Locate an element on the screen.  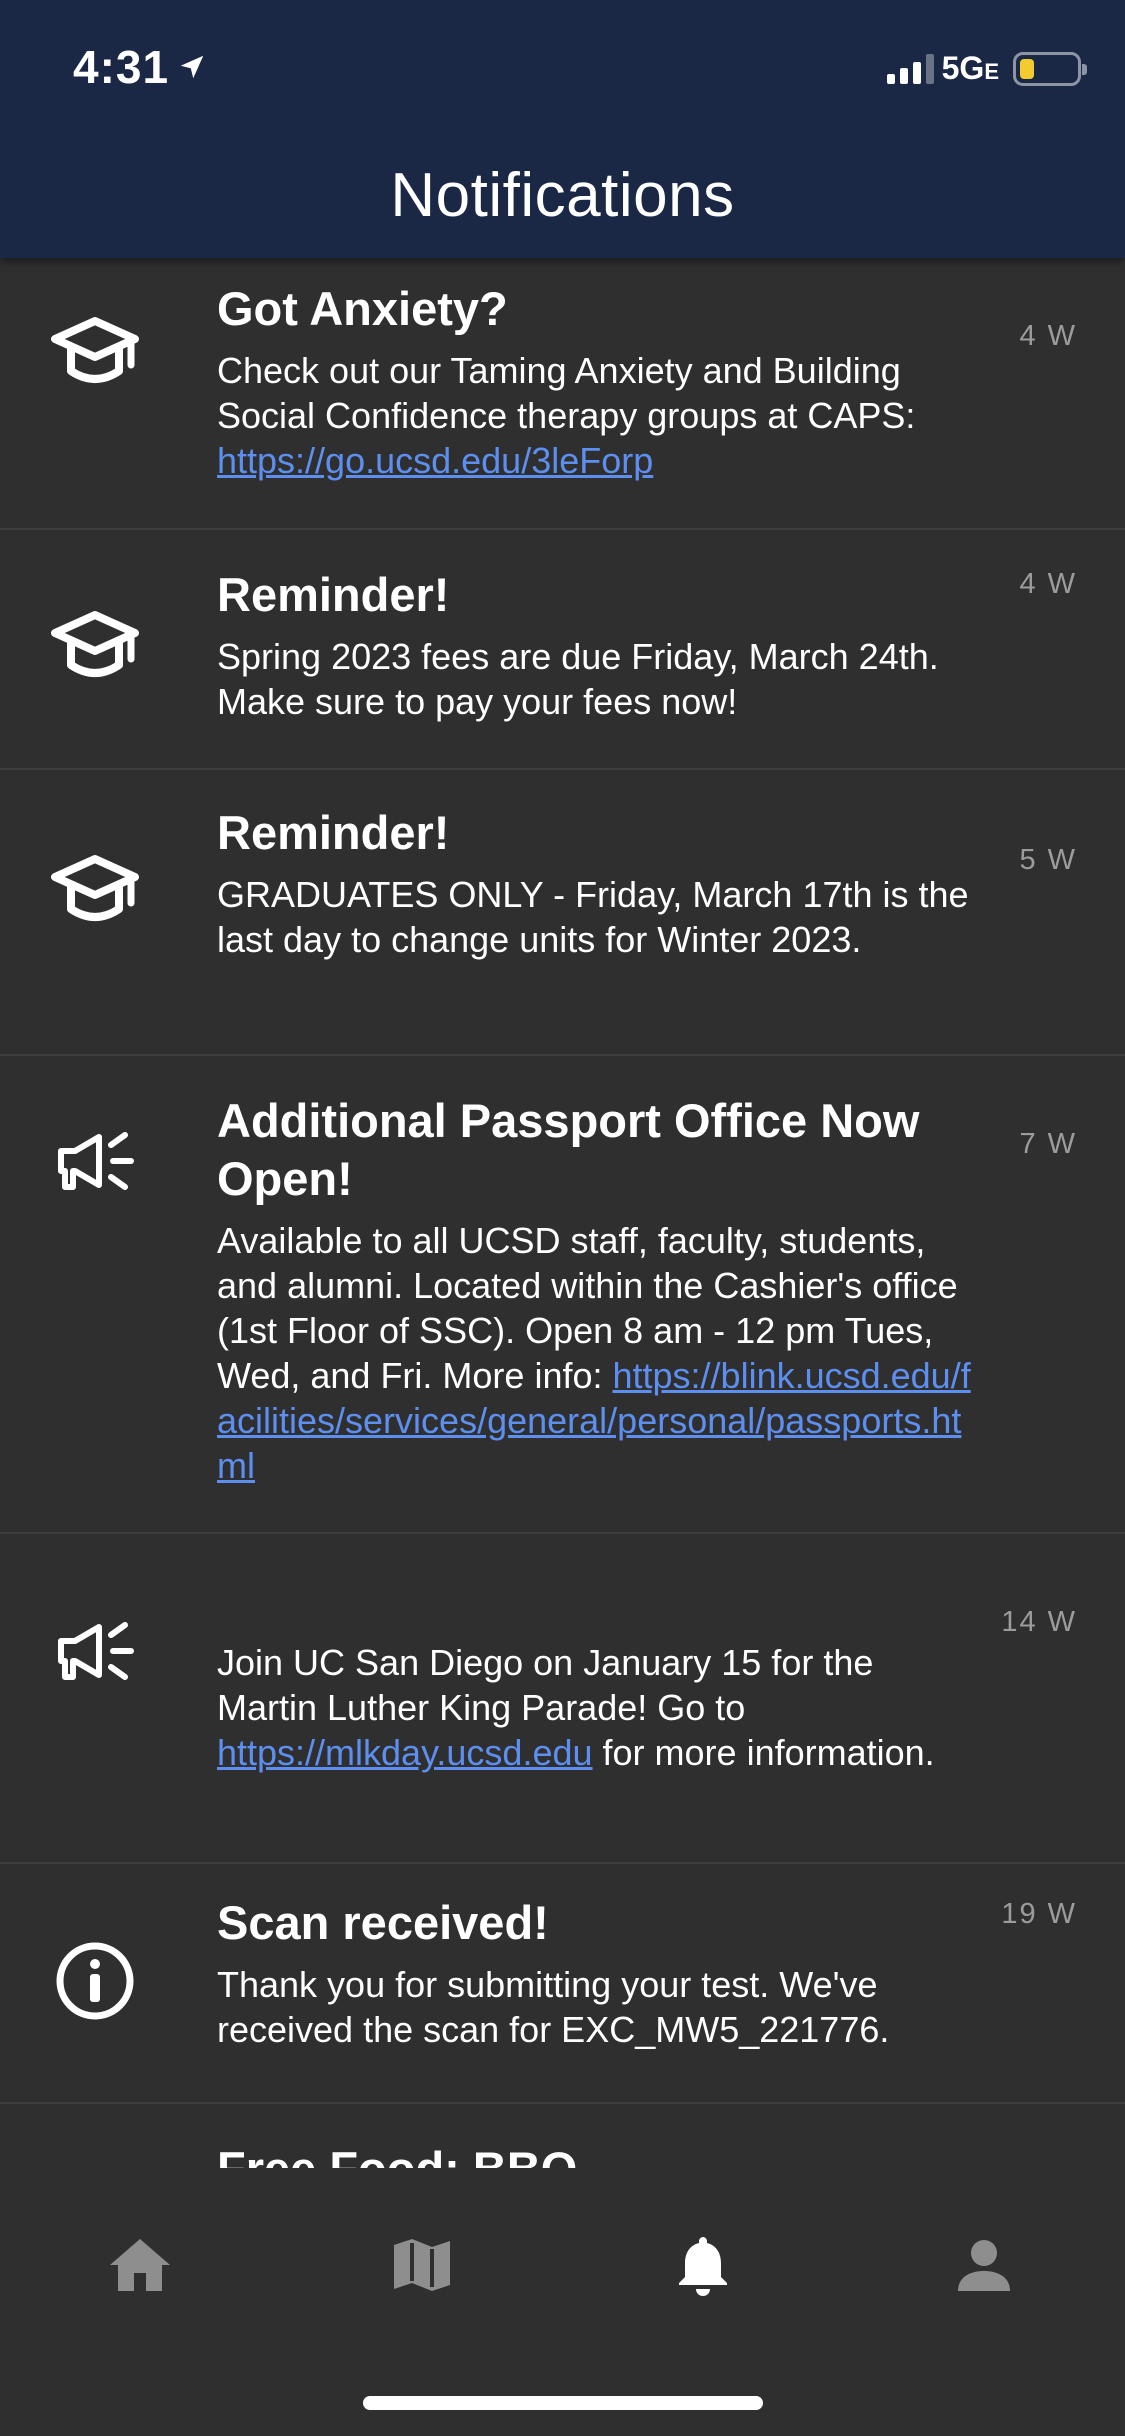
cellular-signal-icon is located at coordinates (910, 68).